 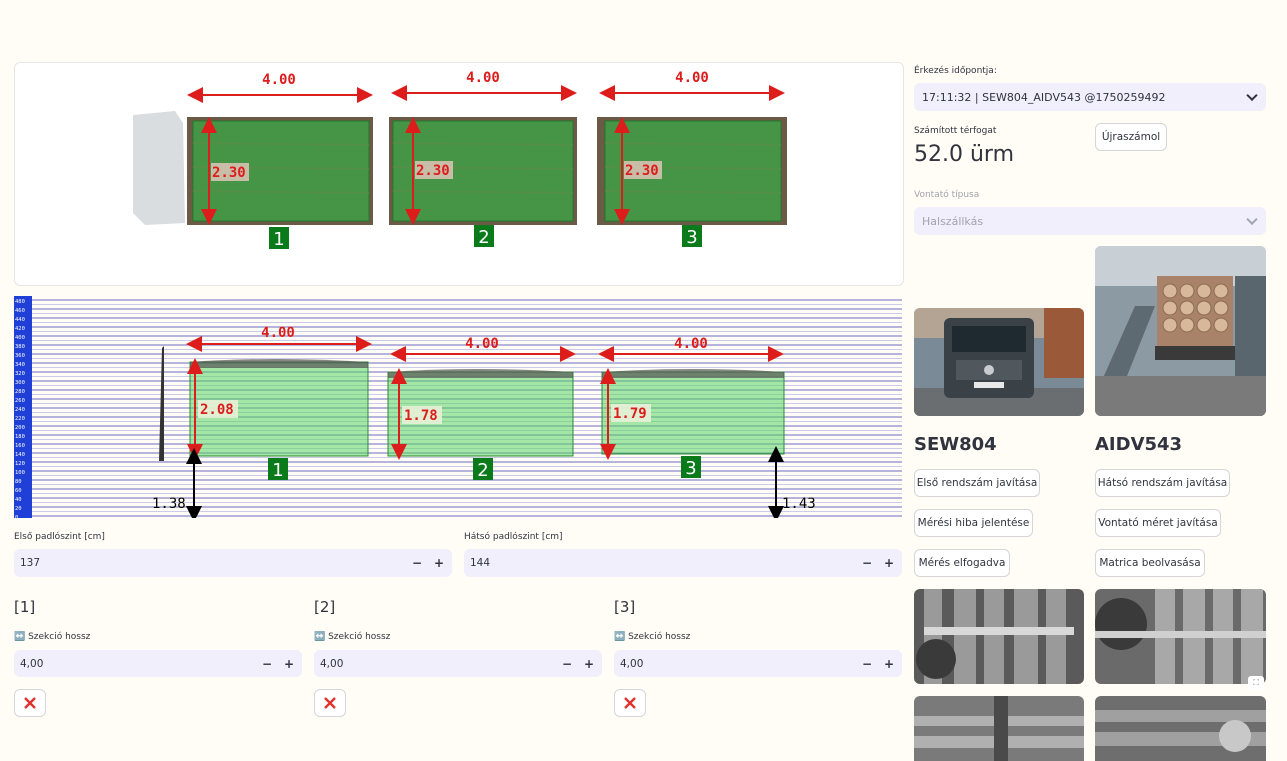 I want to click on scale-tick-label: 200, so click(x=20, y=428).